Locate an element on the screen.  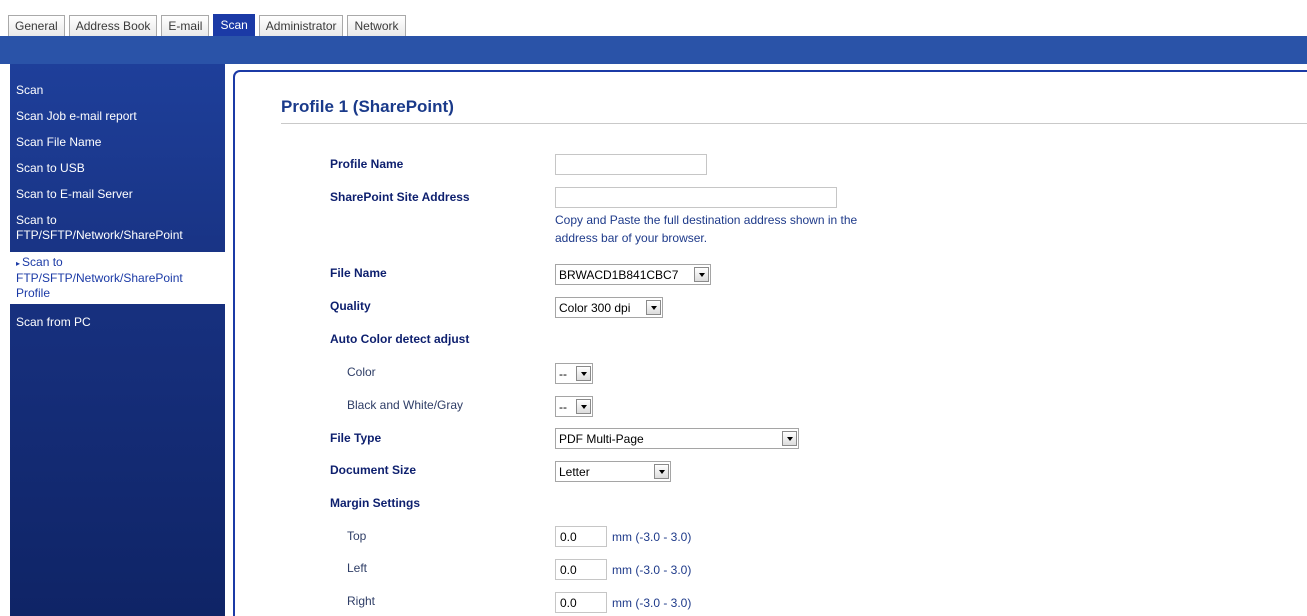
header-bar is located at coordinates (653, 50).